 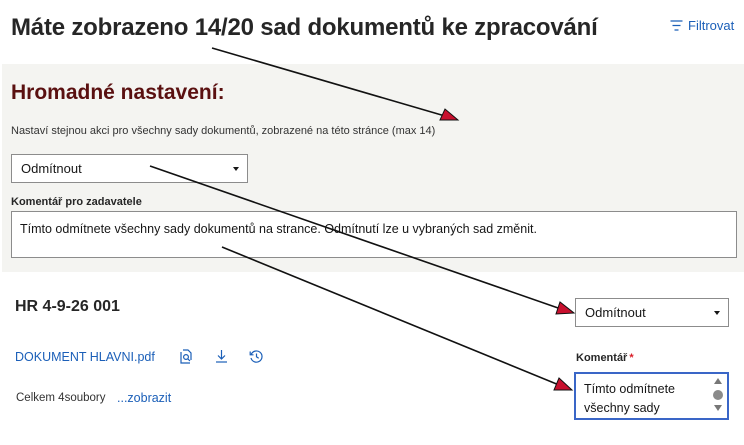 I want to click on textarea-scrollbar, so click(x=718, y=396).